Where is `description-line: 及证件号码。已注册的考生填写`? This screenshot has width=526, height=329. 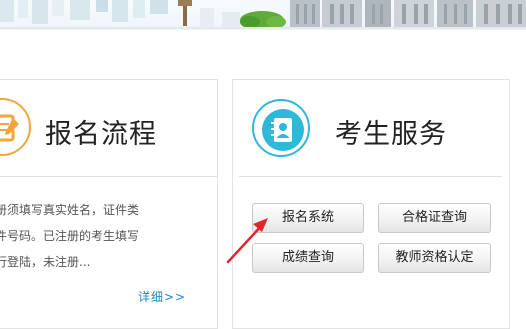 description-line: 及证件号码。已注册的考生填写 is located at coordinates (70, 236).